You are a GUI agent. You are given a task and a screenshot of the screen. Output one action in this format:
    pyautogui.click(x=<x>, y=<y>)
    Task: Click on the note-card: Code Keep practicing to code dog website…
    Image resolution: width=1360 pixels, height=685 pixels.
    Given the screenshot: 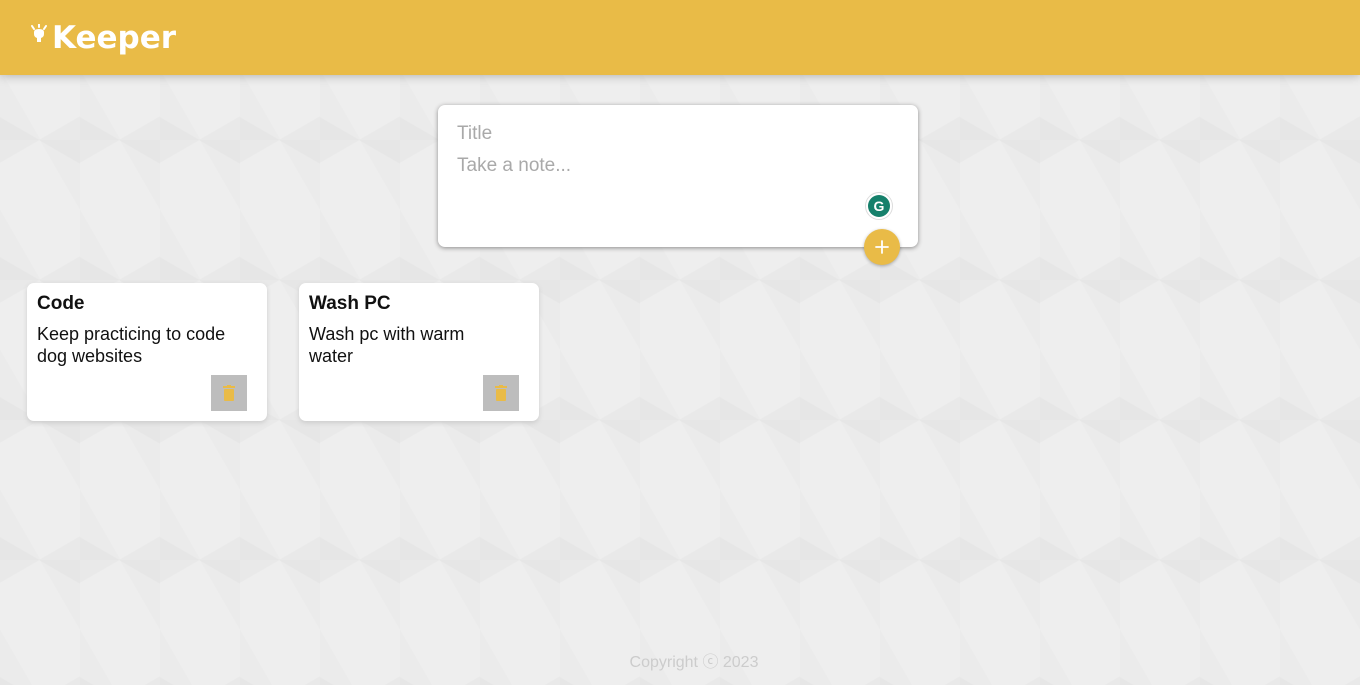 What is the action you would take?
    pyautogui.click(x=147, y=352)
    